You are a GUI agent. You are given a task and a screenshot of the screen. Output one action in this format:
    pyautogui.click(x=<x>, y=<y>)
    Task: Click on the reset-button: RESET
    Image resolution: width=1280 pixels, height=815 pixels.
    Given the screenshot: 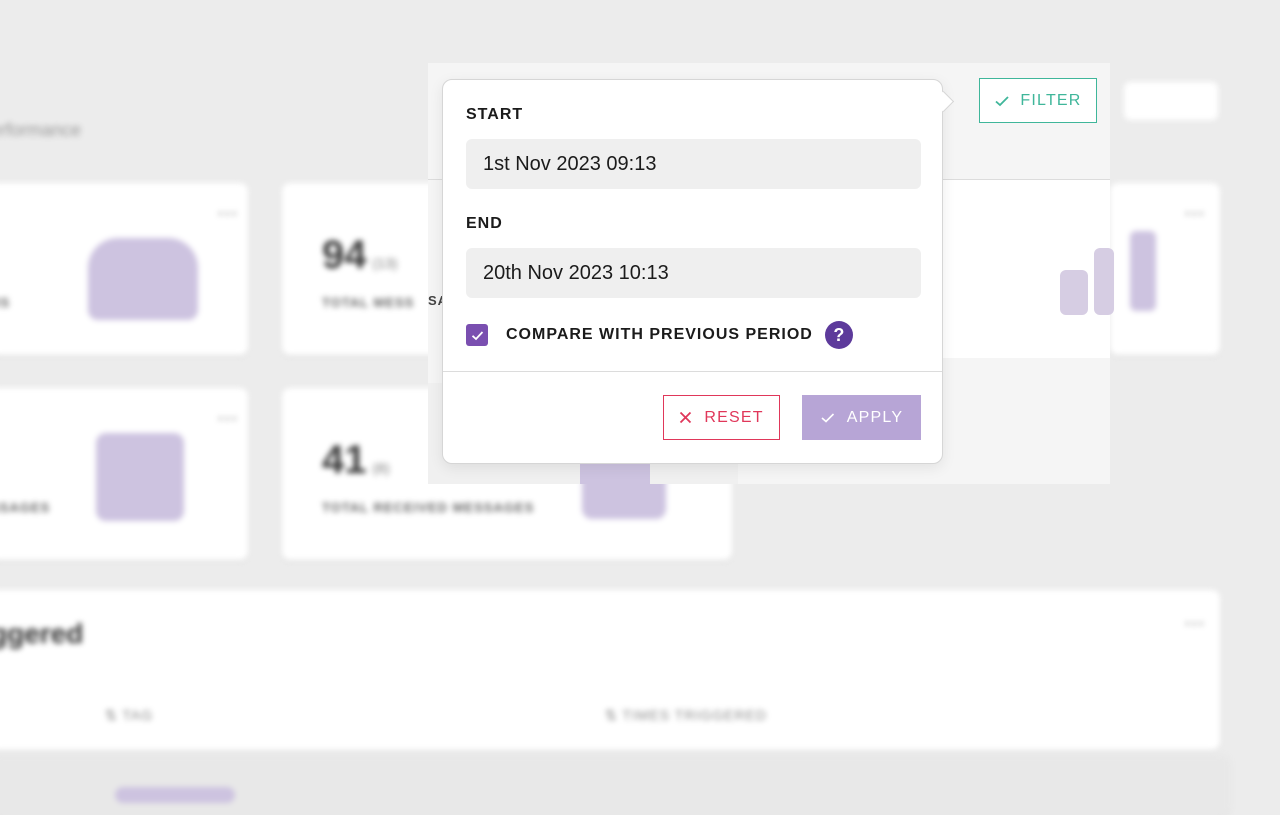 What is the action you would take?
    pyautogui.click(x=721, y=417)
    